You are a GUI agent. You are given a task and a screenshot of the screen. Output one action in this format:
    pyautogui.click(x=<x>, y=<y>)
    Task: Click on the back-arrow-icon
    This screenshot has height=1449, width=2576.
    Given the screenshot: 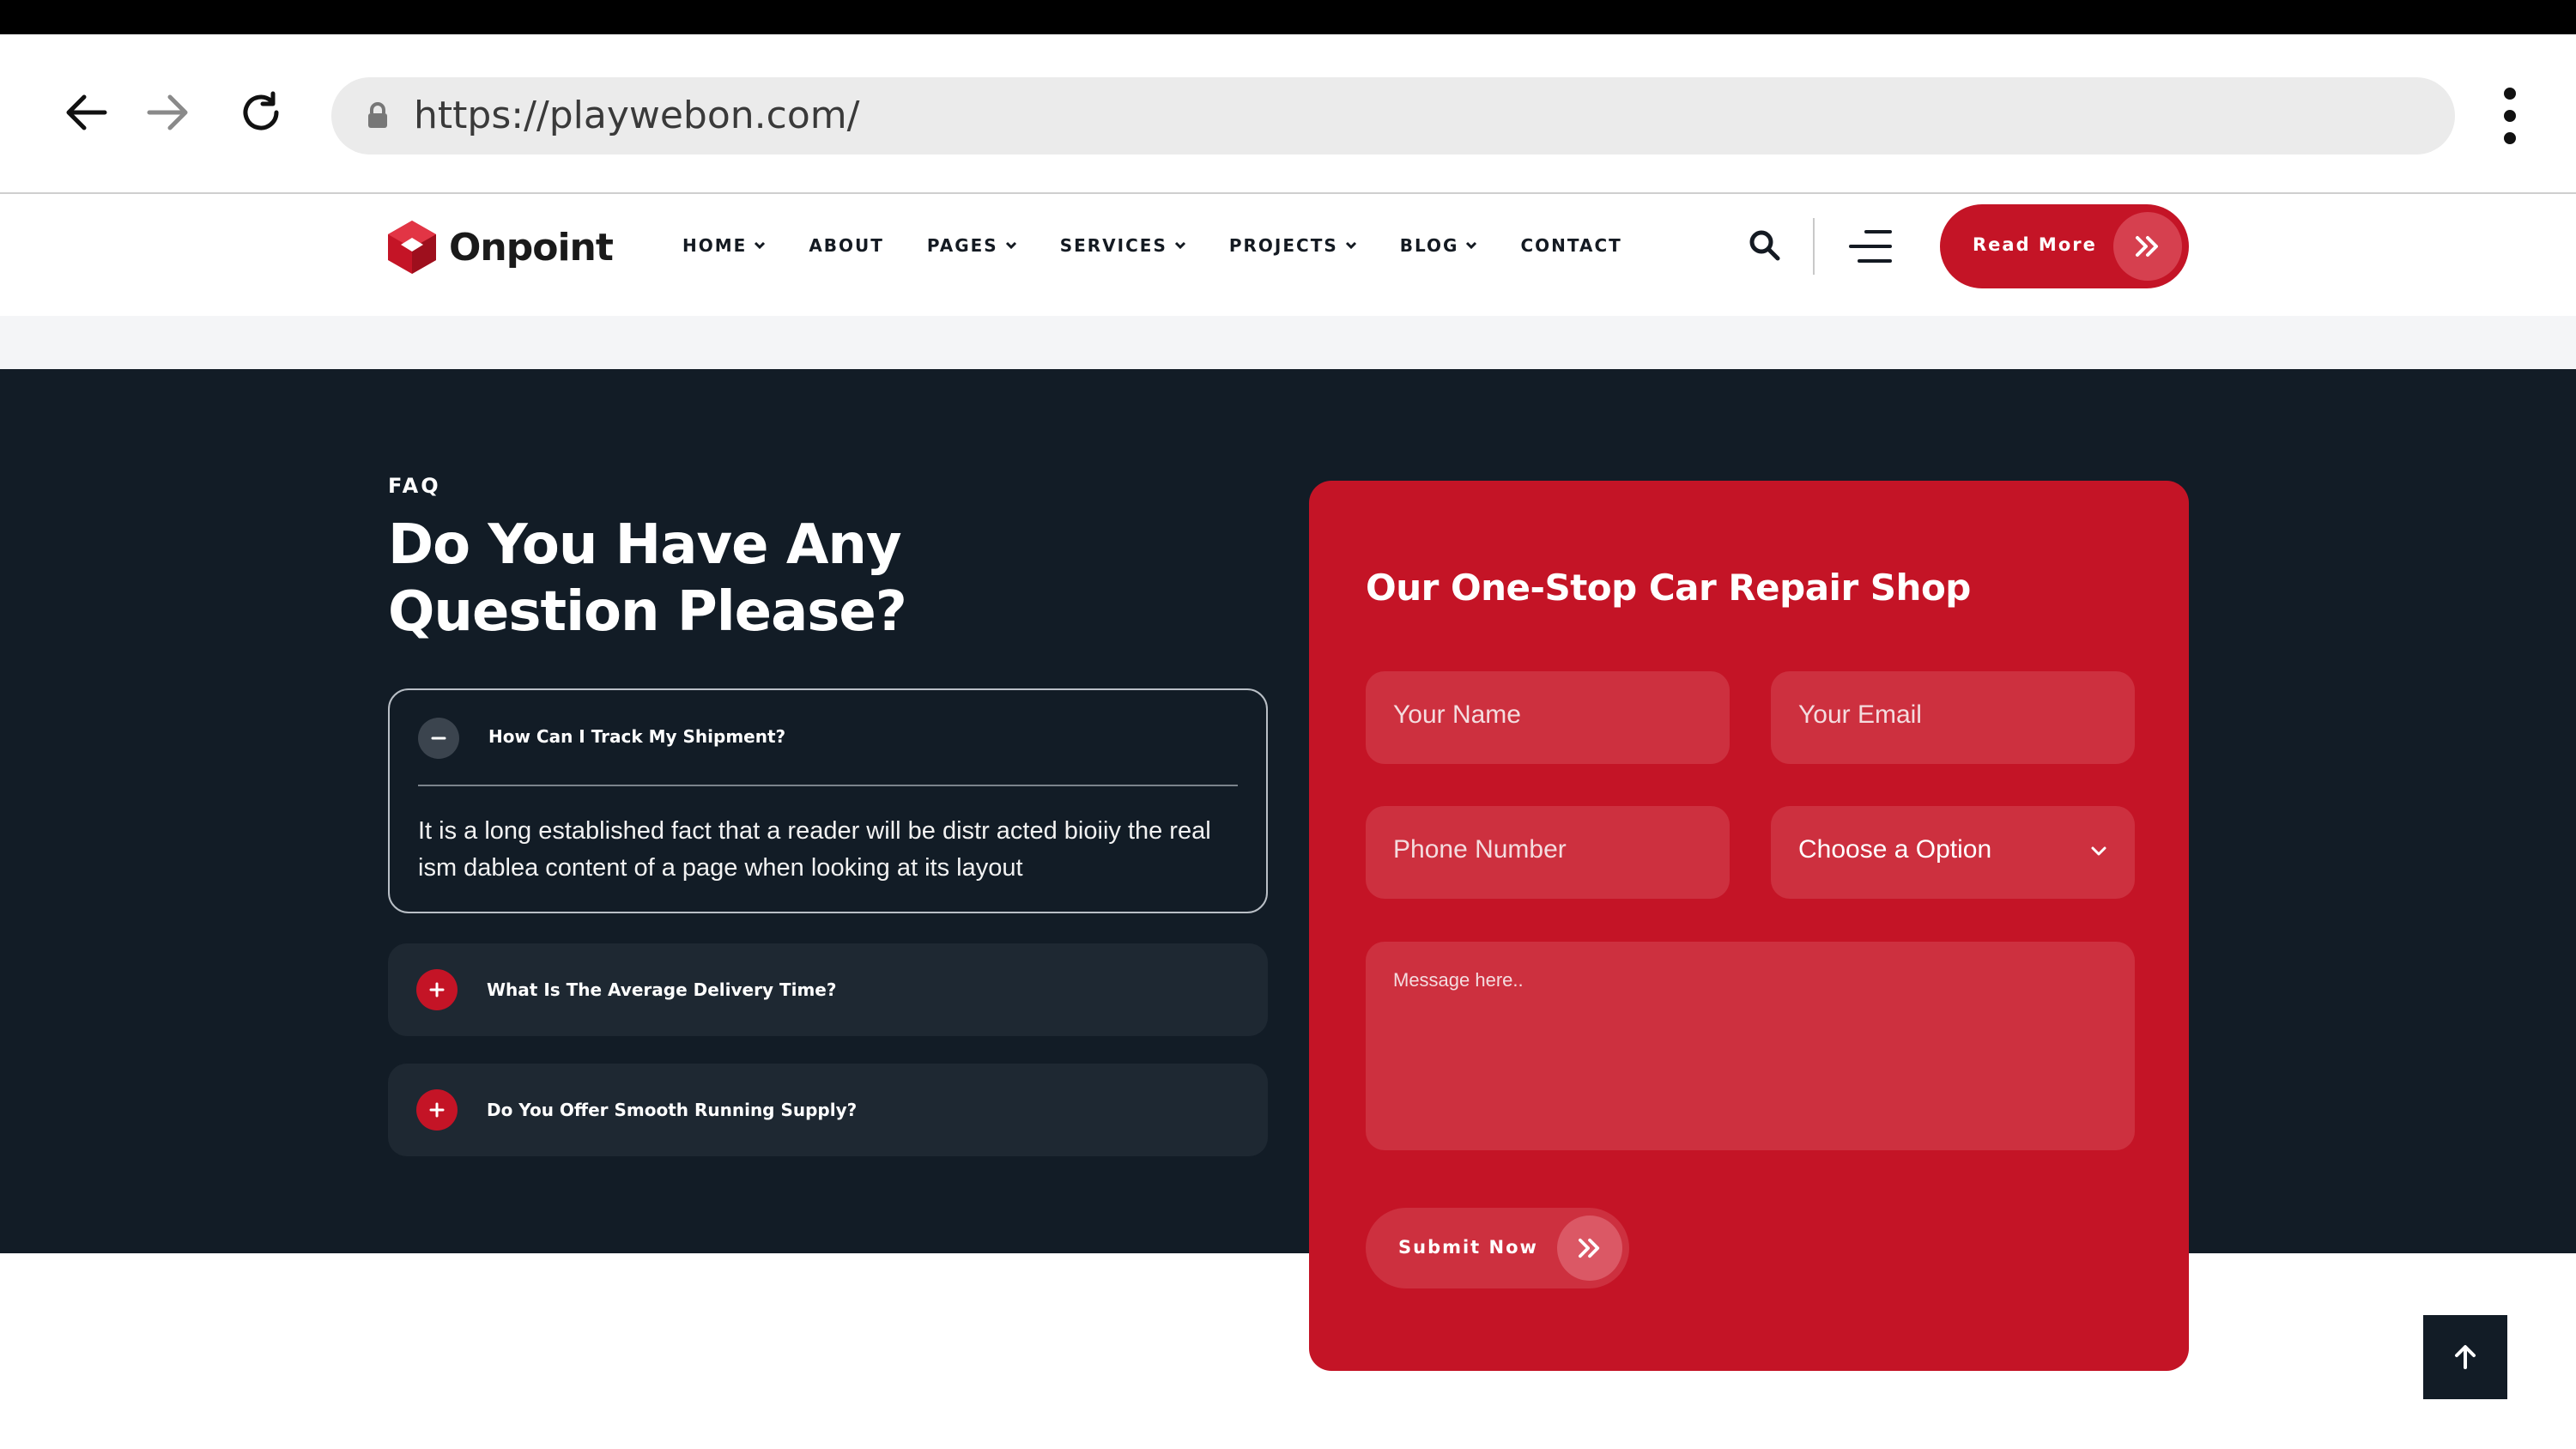 What is the action you would take?
    pyautogui.click(x=86, y=112)
    